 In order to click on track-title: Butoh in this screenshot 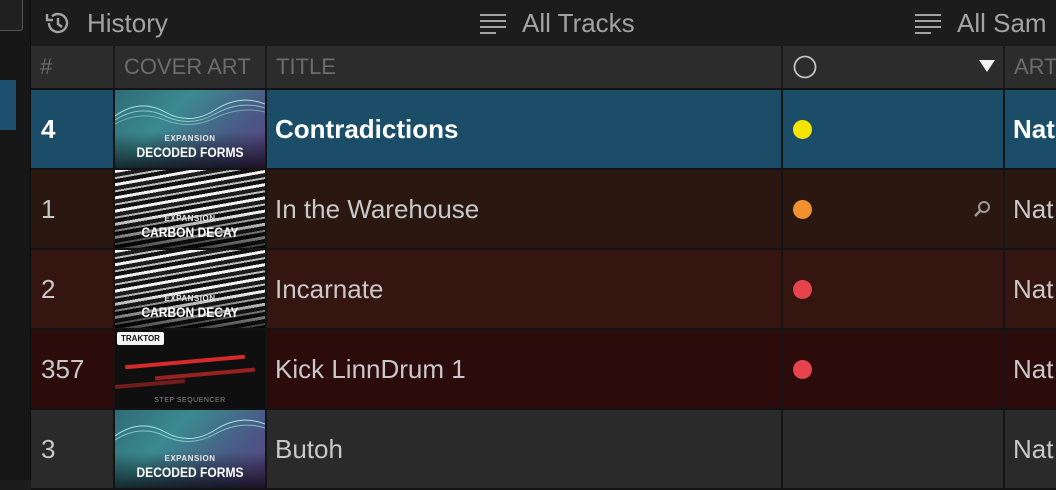, I will do `click(525, 449)`.